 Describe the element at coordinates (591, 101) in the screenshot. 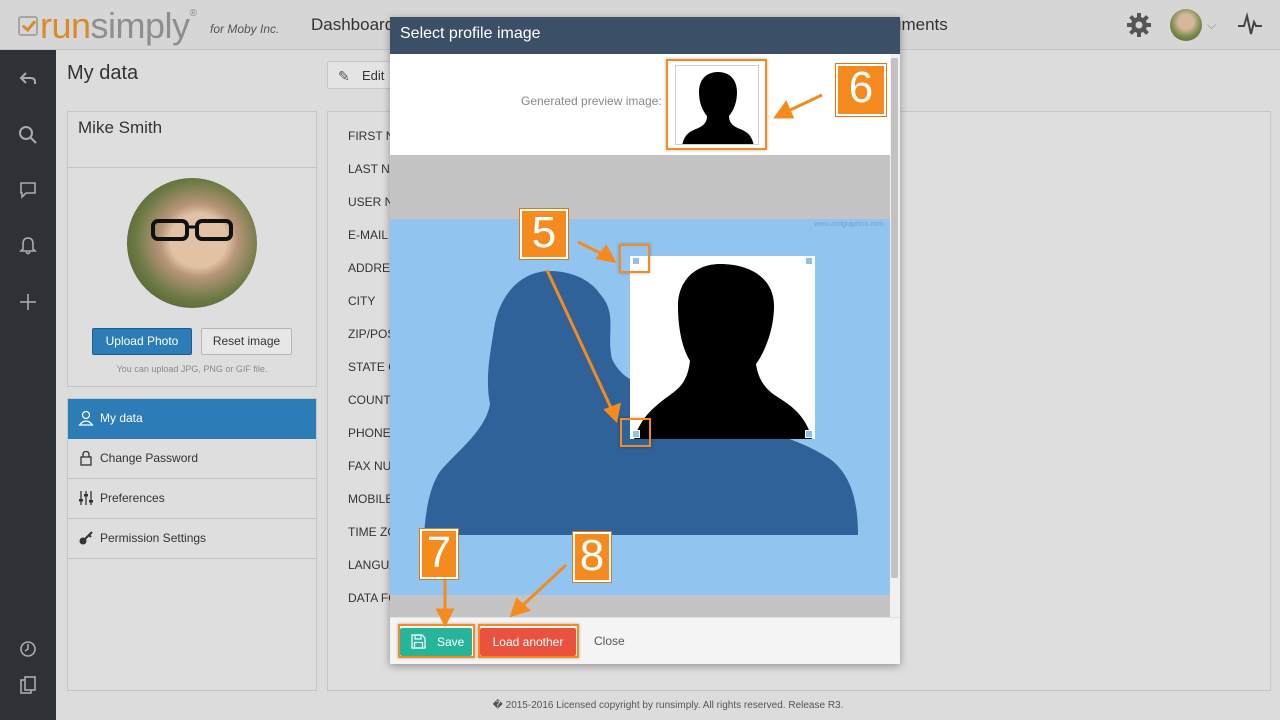

I see `preview-label: Generated preview image:` at that location.